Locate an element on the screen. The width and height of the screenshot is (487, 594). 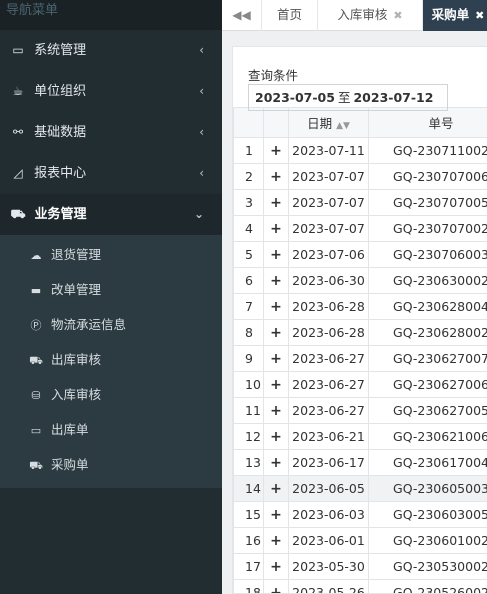
sidebar-subitem-returns: ☁ 退货管理 is located at coordinates (111, 254).